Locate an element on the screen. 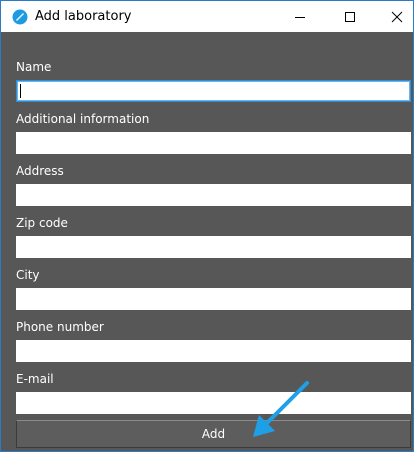 This screenshot has width=415, height=453. minimize-icon is located at coordinates (300, 17).